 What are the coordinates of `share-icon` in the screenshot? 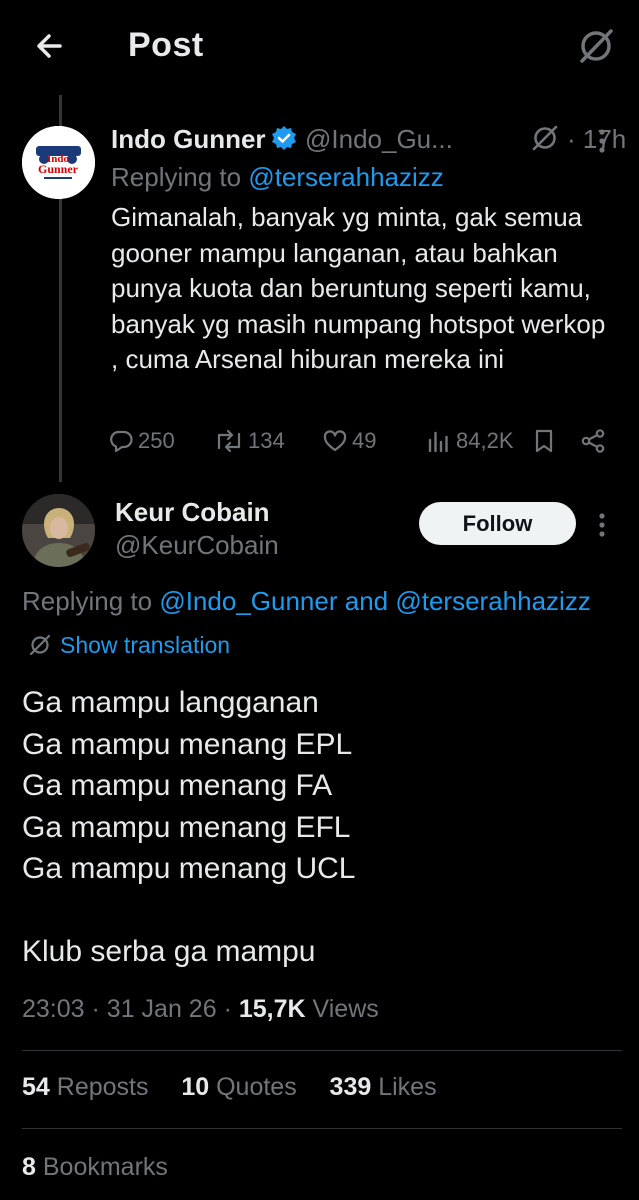 It's located at (593, 441).